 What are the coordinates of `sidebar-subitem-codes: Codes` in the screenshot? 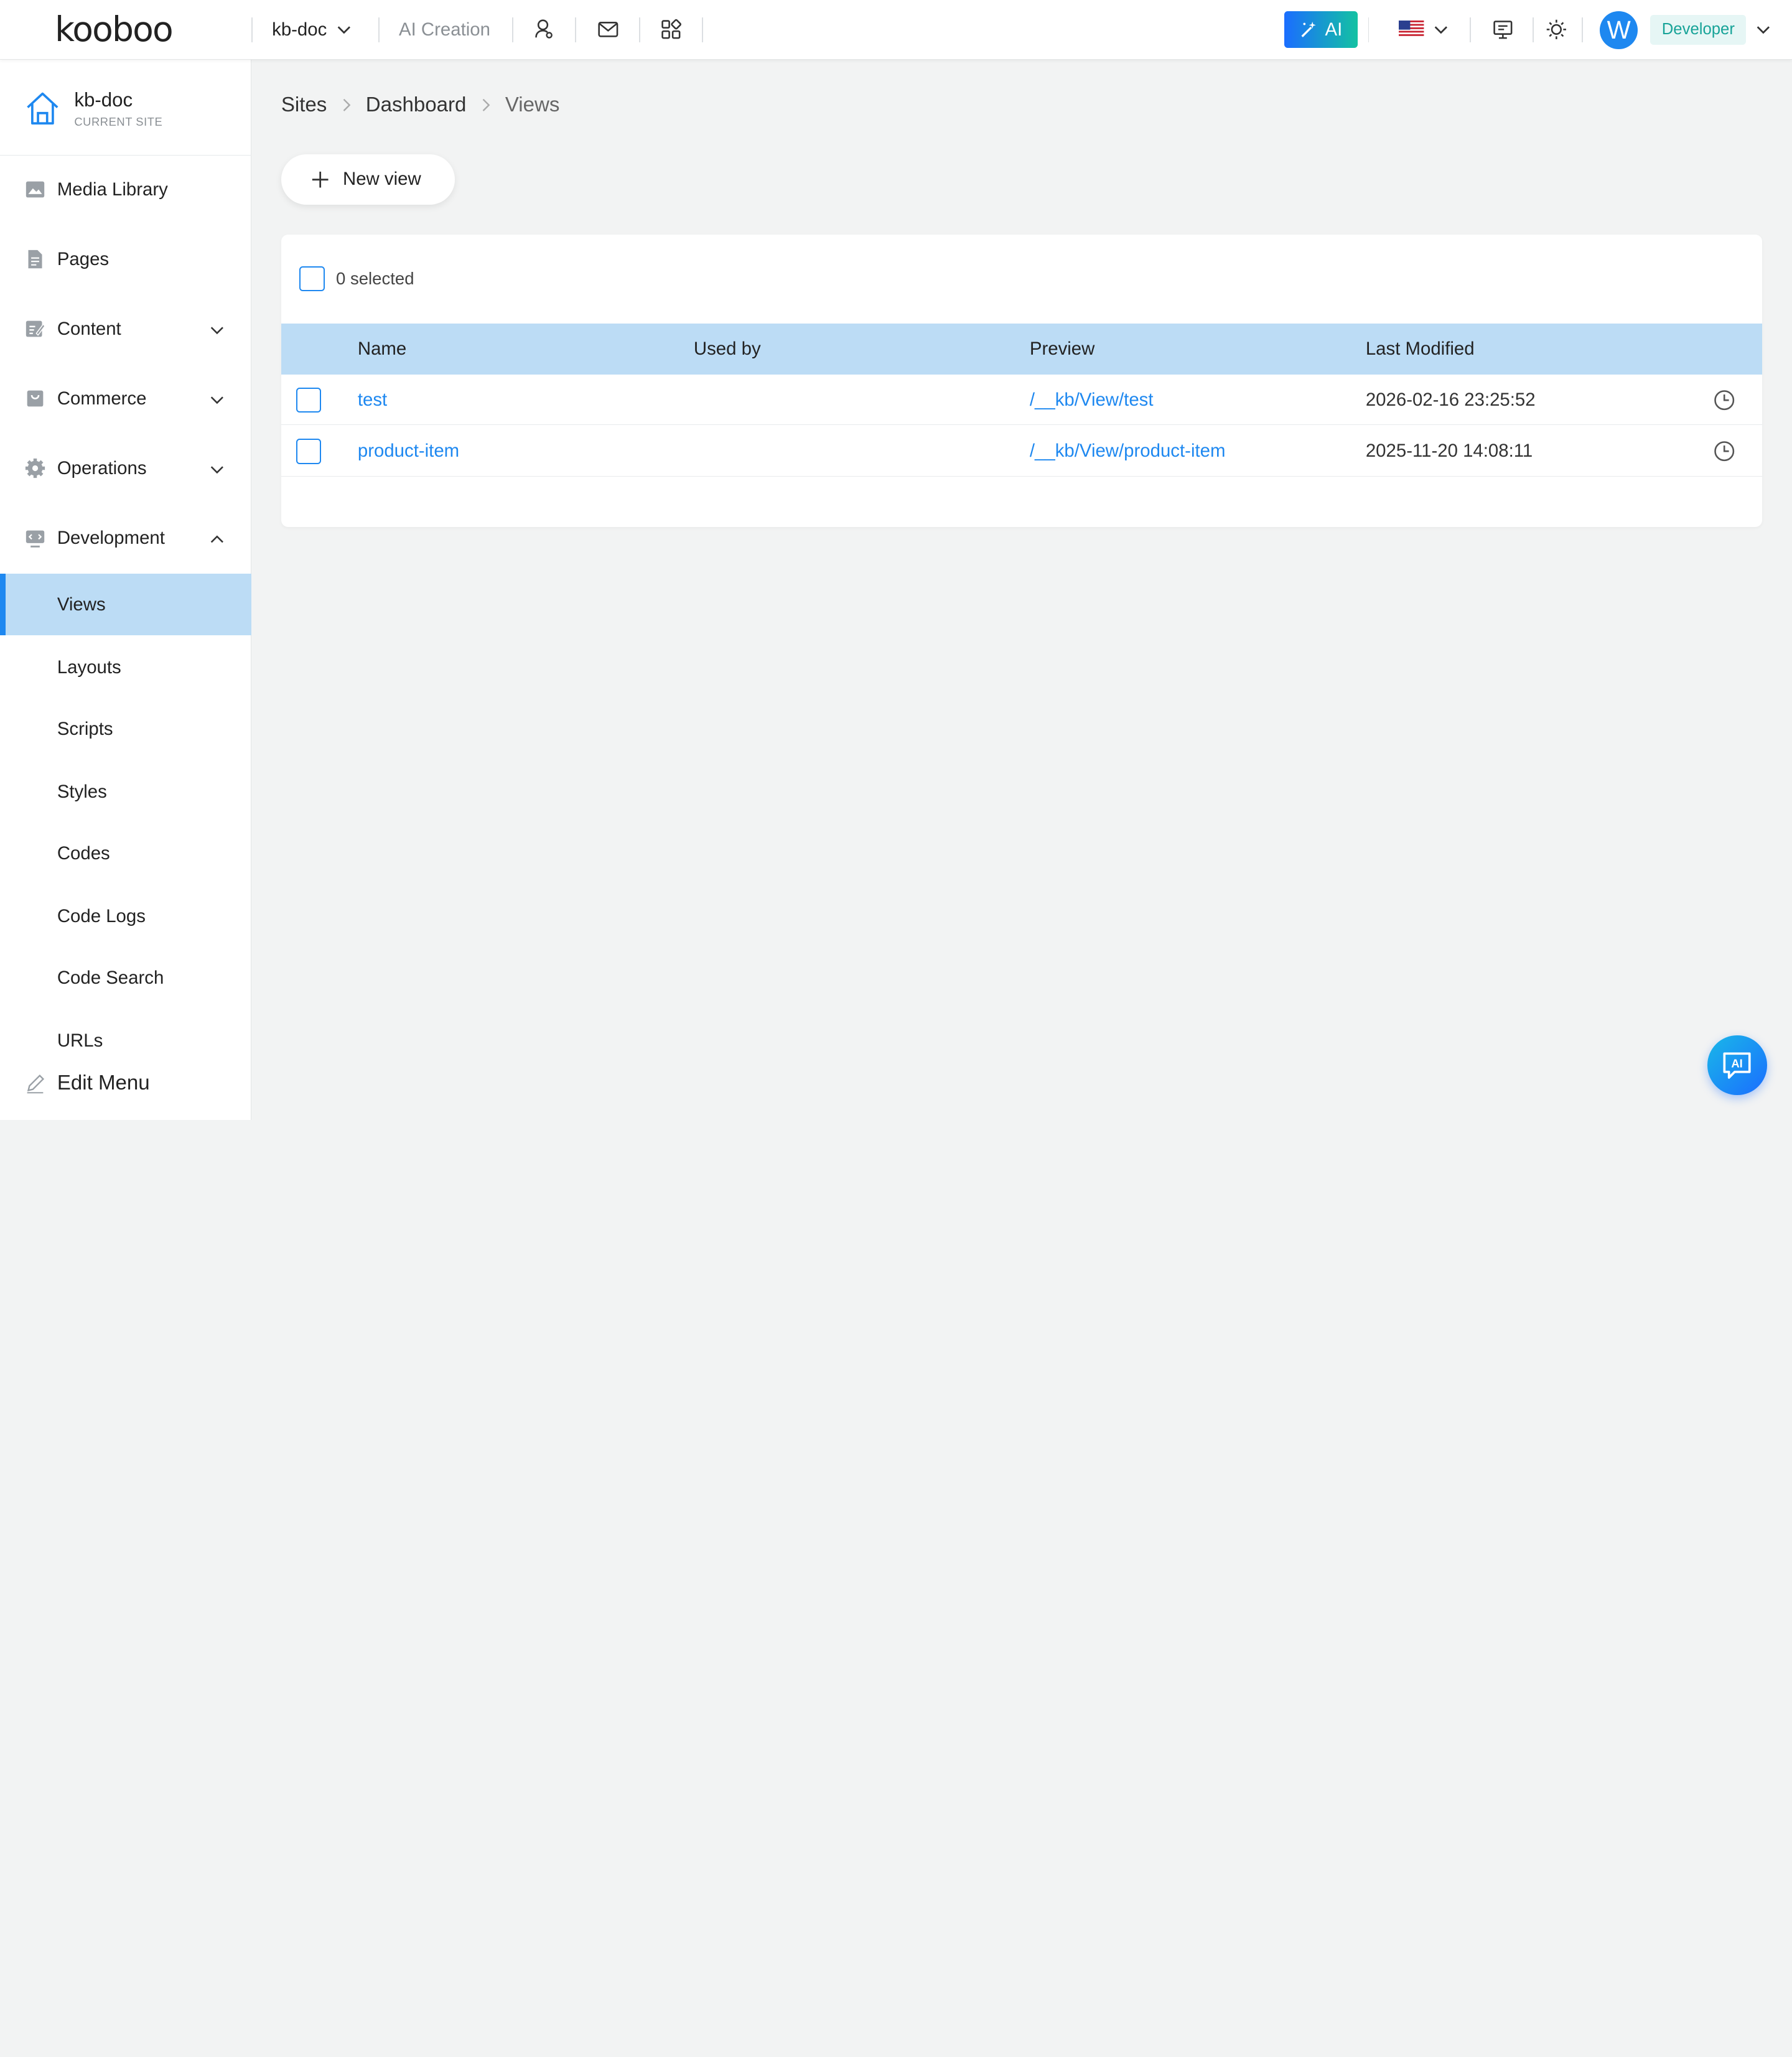 It's located at (126, 853).